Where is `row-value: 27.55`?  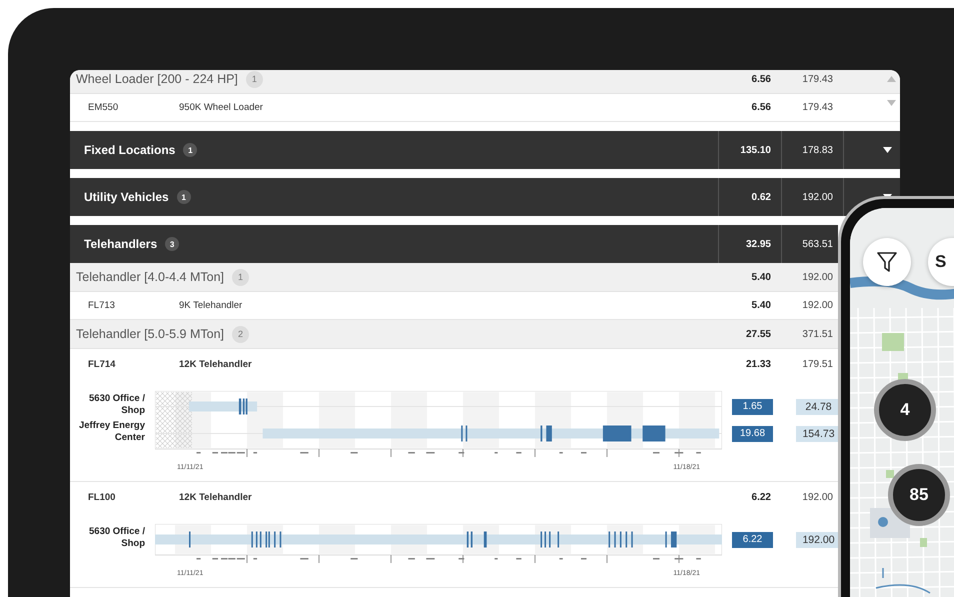
row-value: 27.55 is located at coordinates (758, 334).